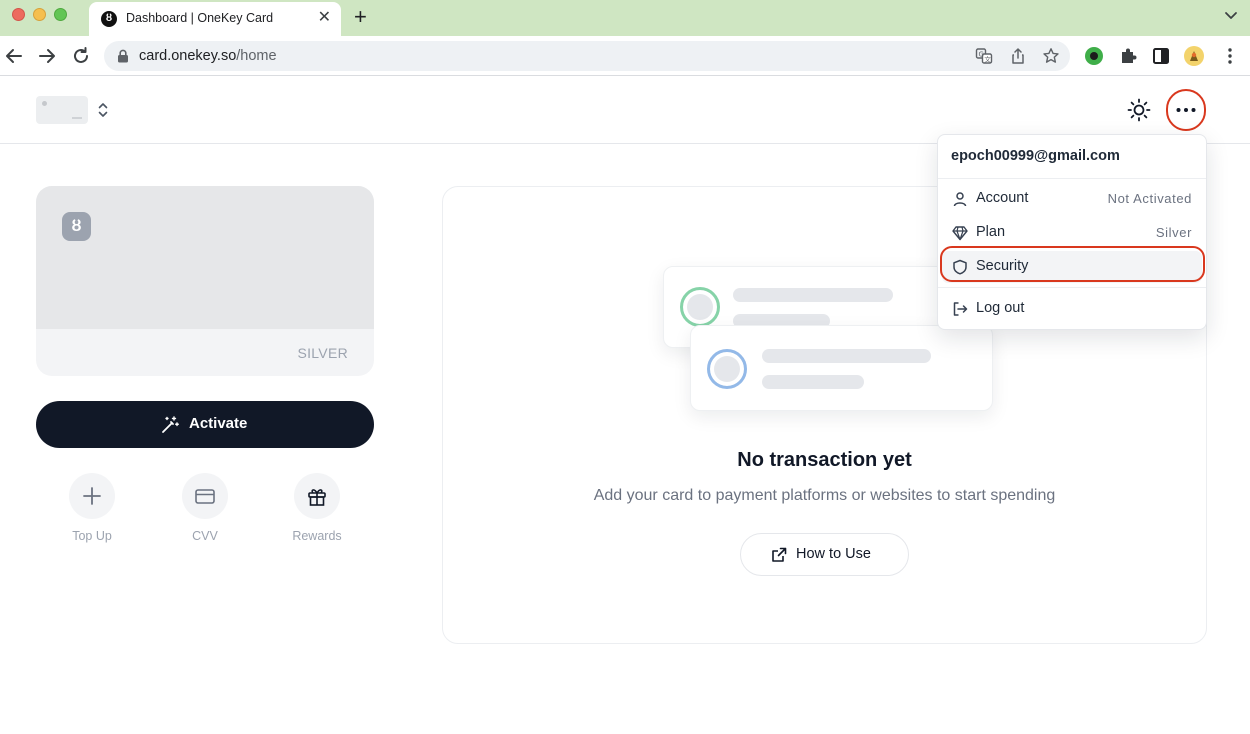 This screenshot has width=1250, height=734. Describe the element at coordinates (188, 56) in the screenshot. I see `url-host: card.onekey.so` at that location.